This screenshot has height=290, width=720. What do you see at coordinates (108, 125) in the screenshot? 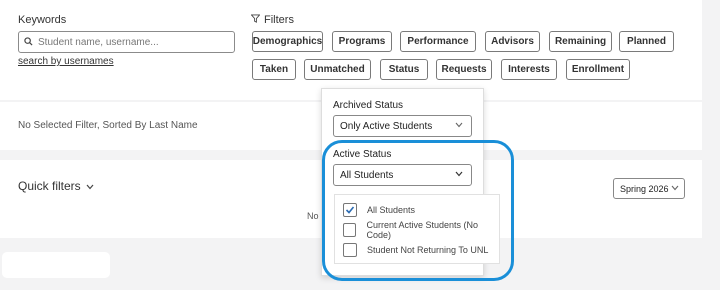
I see `filter-summary-text: No Selected Filter, Sorted By Last Name` at bounding box center [108, 125].